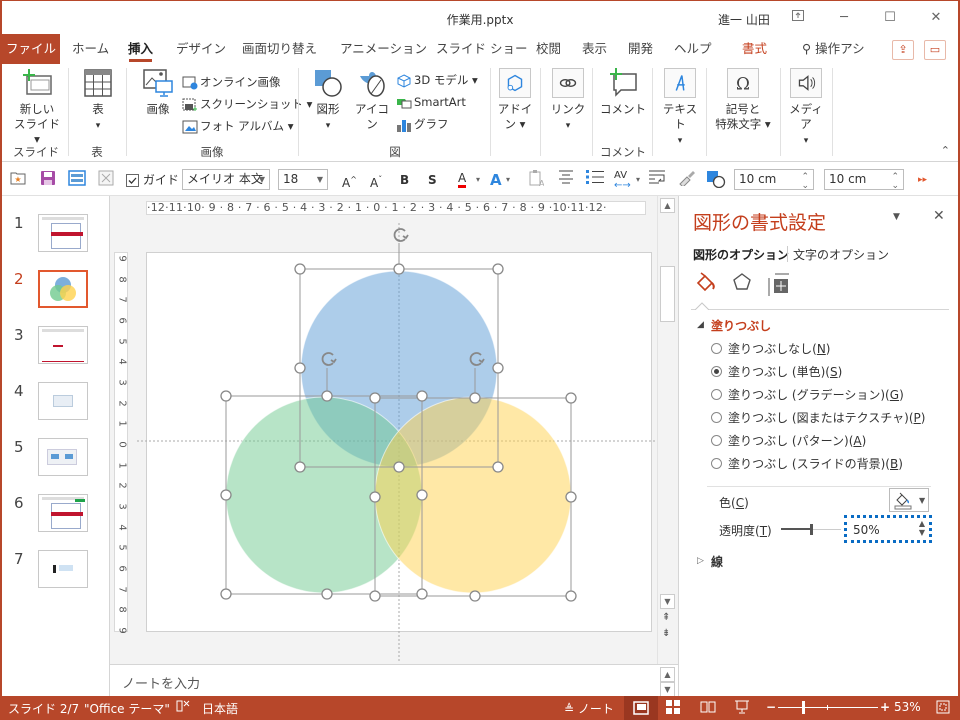 The image size is (960, 720). Describe the element at coordinates (788, 441) in the screenshot. I see `fill-option-radio: 塗りつぶし (パターン)(A)` at that location.